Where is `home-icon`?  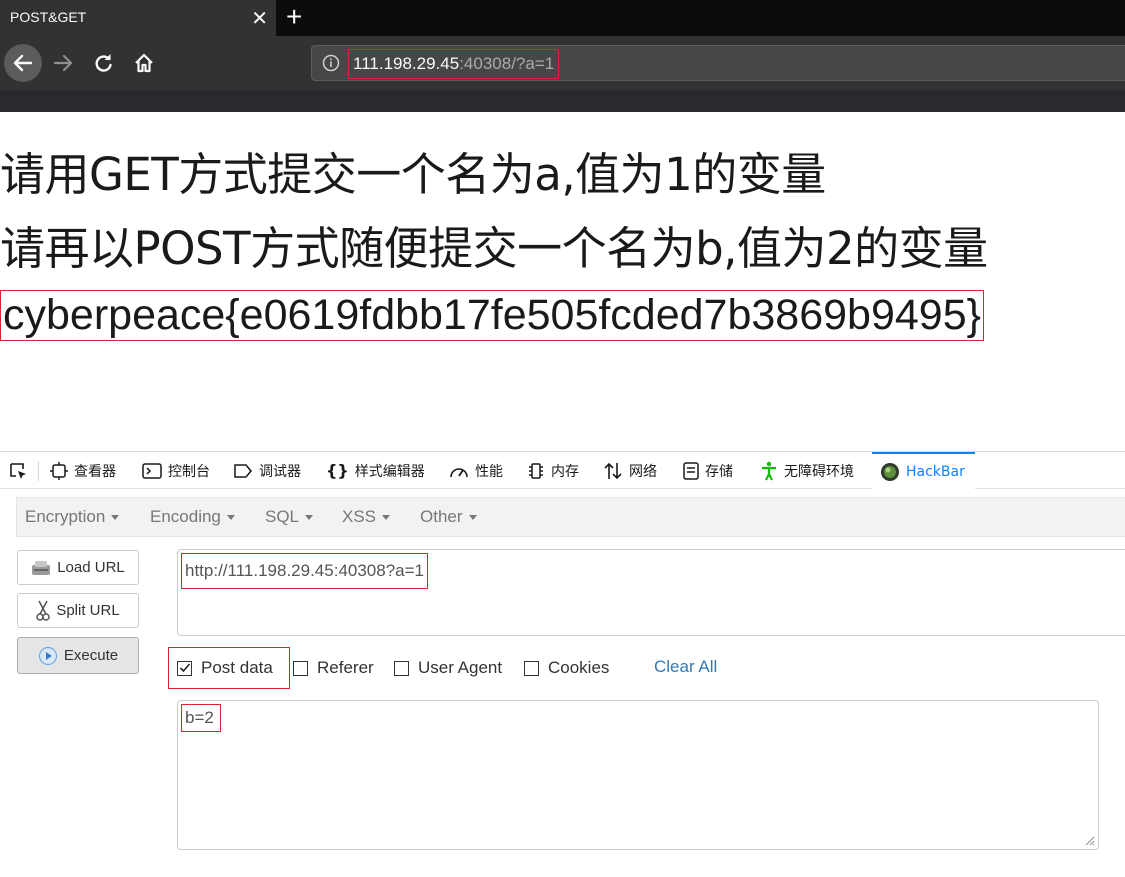
home-icon is located at coordinates (144, 63).